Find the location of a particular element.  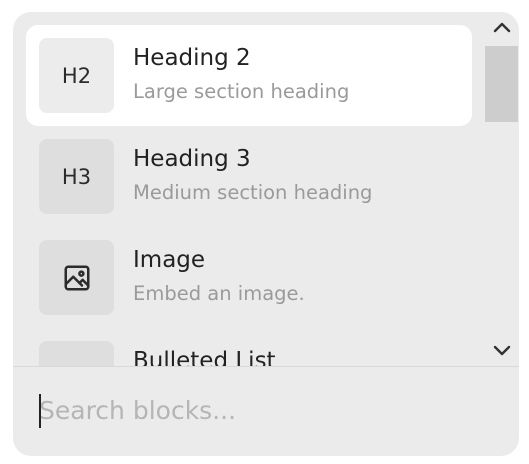

bulleted-list-icon is located at coordinates (76, 353).